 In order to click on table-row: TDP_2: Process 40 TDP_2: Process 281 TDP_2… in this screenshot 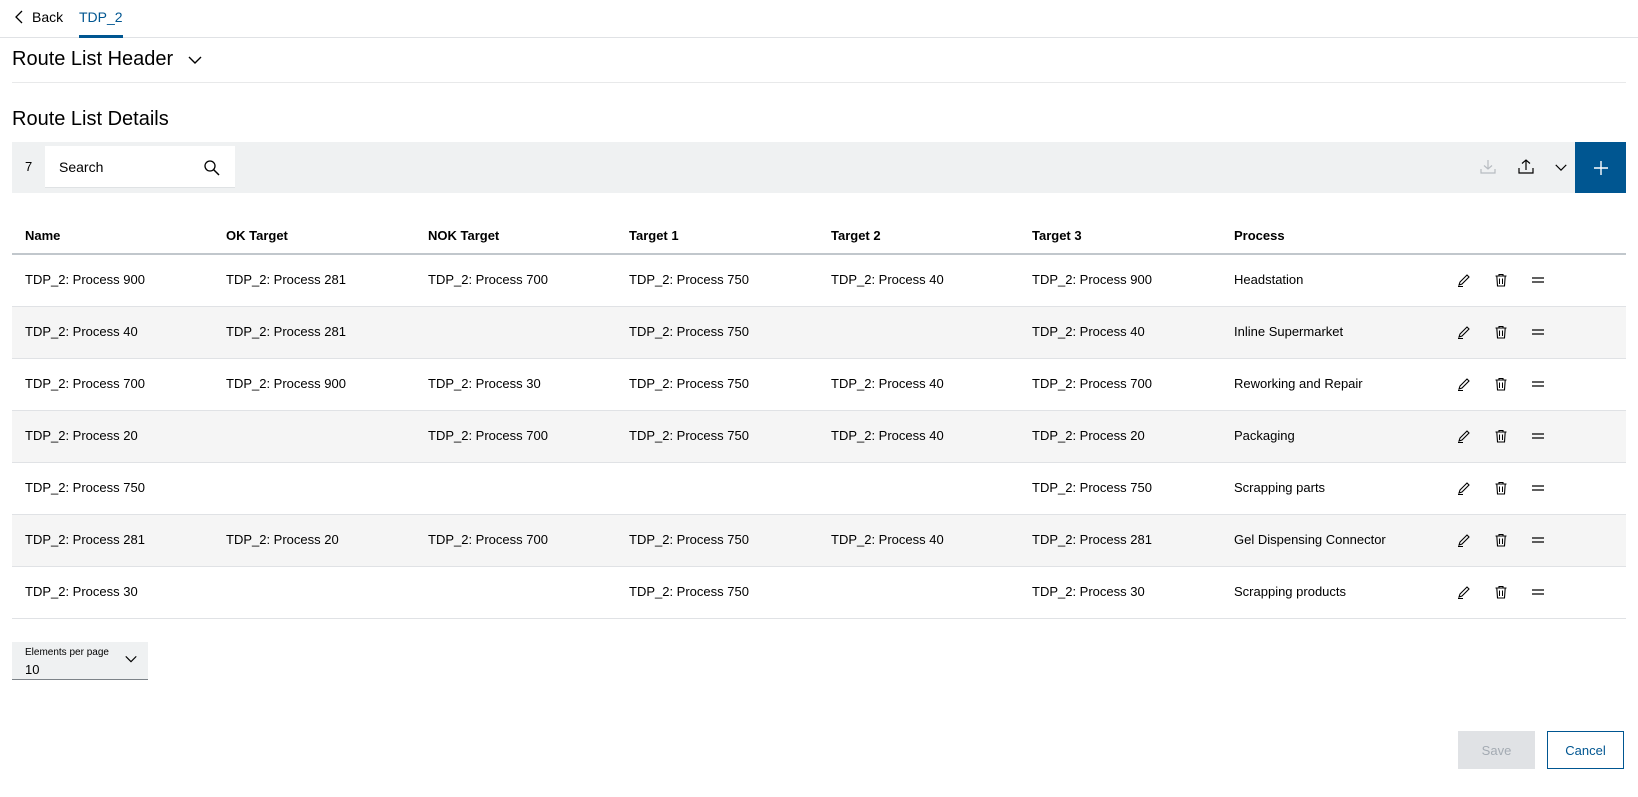, I will do `click(819, 333)`.